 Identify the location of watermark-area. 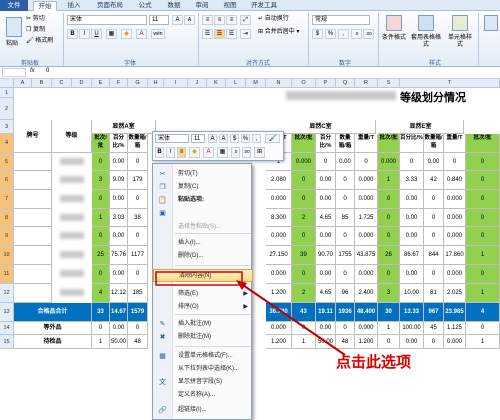
(435, 401).